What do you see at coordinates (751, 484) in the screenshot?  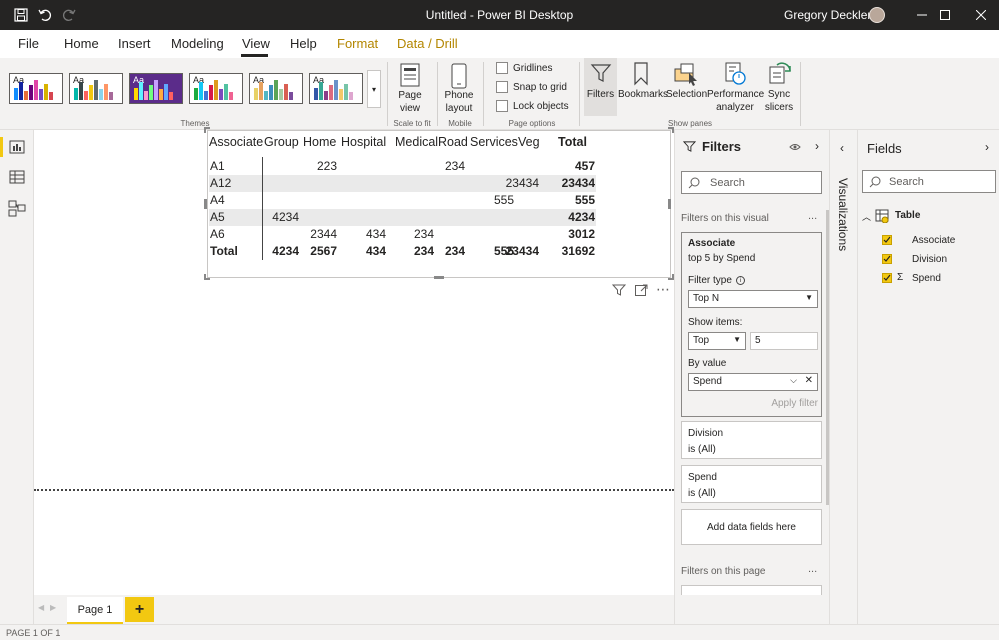 I see `spend-filter-card: Spend is (All)` at bounding box center [751, 484].